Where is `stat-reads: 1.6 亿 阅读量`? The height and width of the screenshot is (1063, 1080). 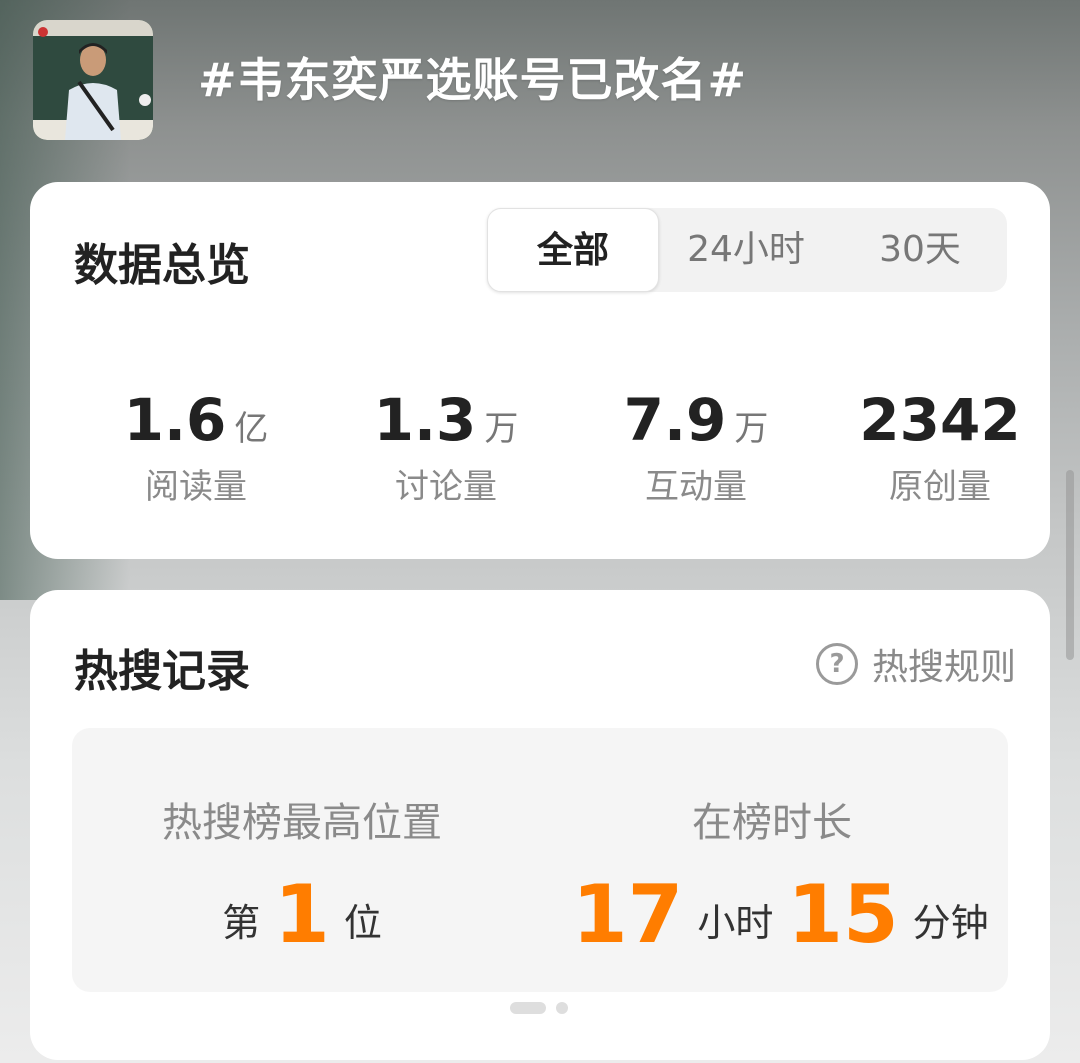 stat-reads: 1.6 亿 阅读量 is located at coordinates (196, 447).